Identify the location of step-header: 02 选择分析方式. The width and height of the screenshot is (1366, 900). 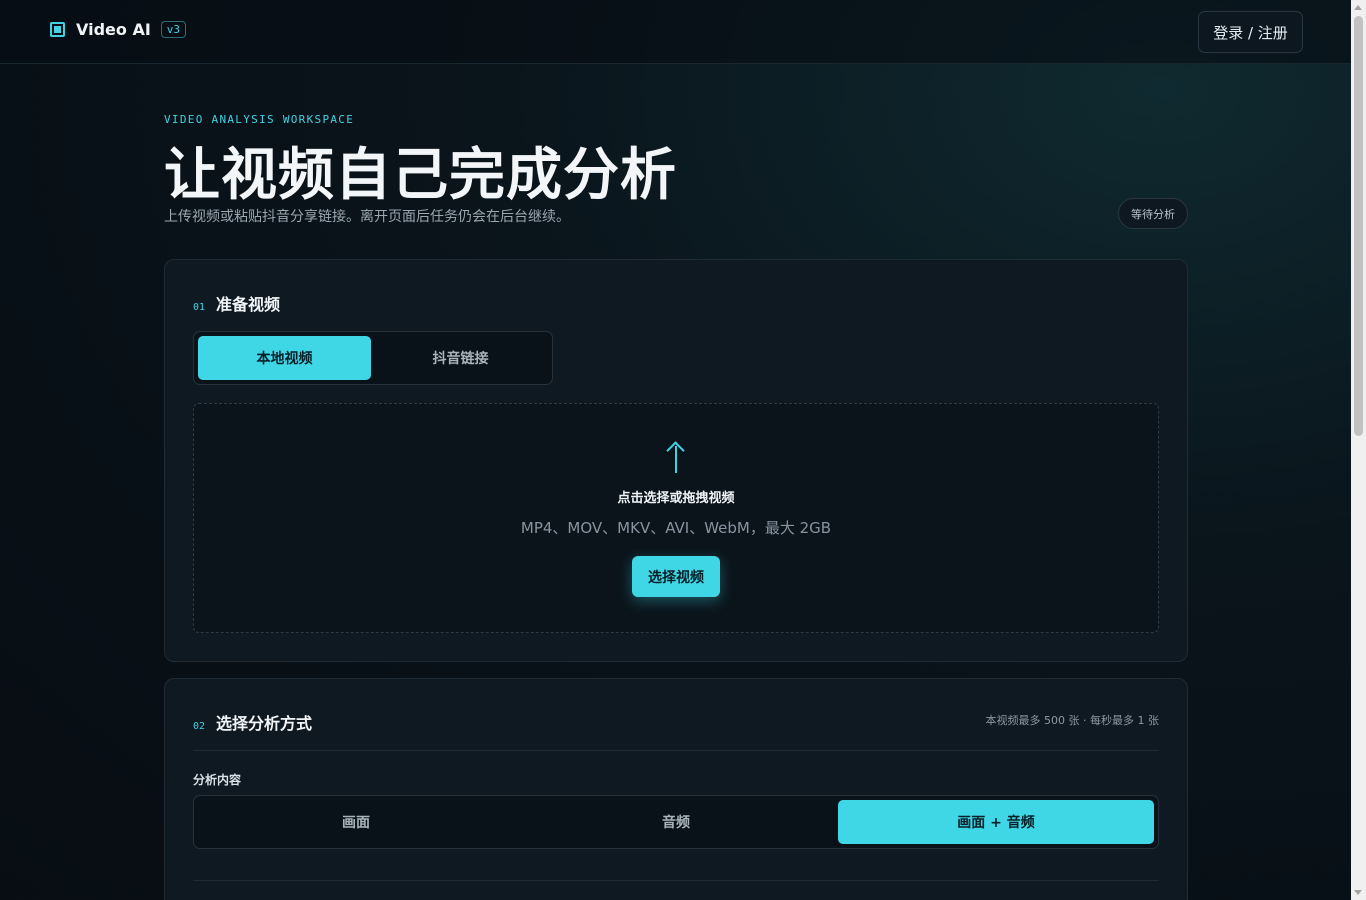
(252, 722).